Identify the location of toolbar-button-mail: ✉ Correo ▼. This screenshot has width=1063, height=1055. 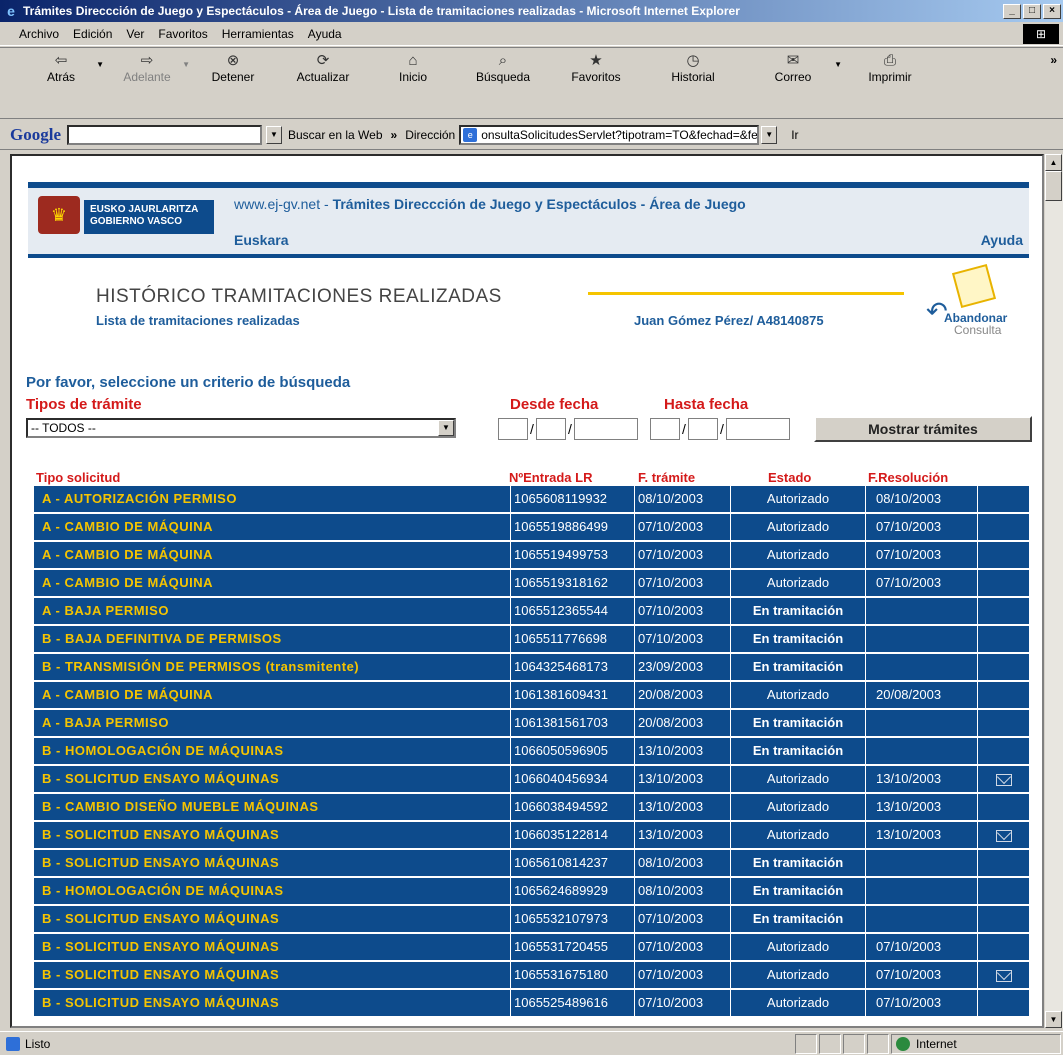
(793, 66).